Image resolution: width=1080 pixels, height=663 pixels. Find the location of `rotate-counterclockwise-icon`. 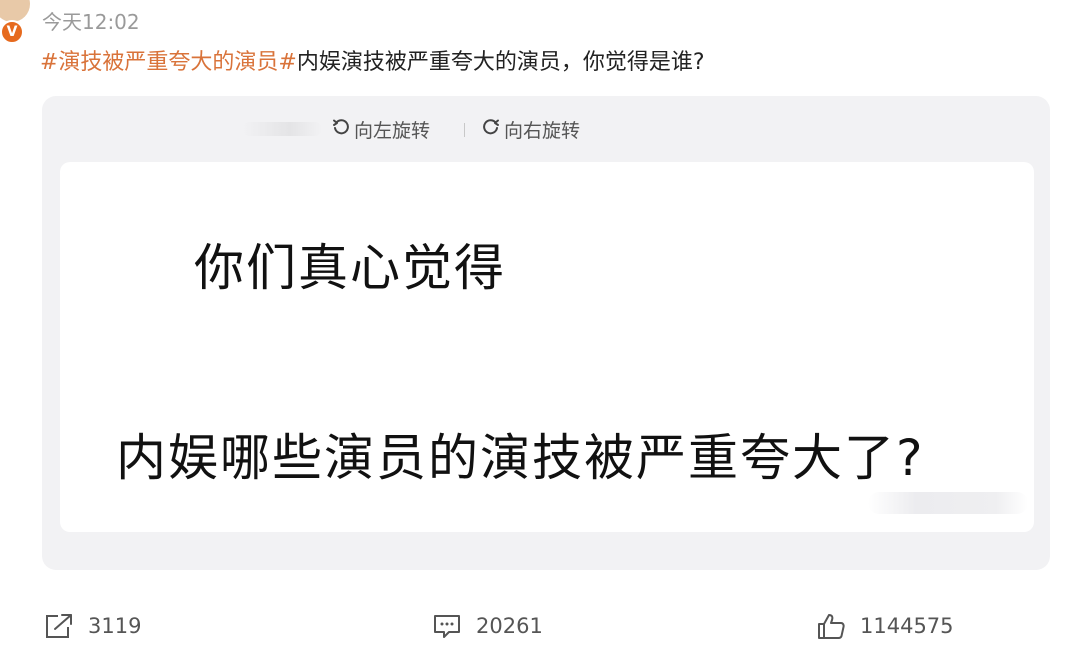

rotate-counterclockwise-icon is located at coordinates (341, 129).